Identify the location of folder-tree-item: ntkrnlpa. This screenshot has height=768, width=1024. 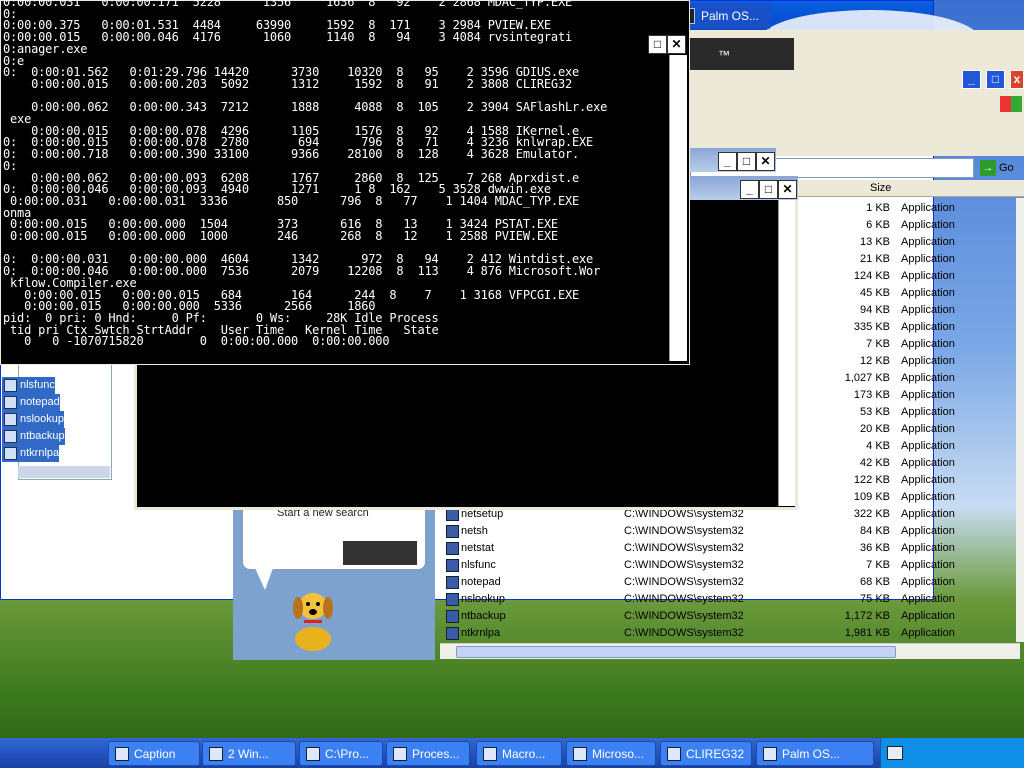
(31, 453).